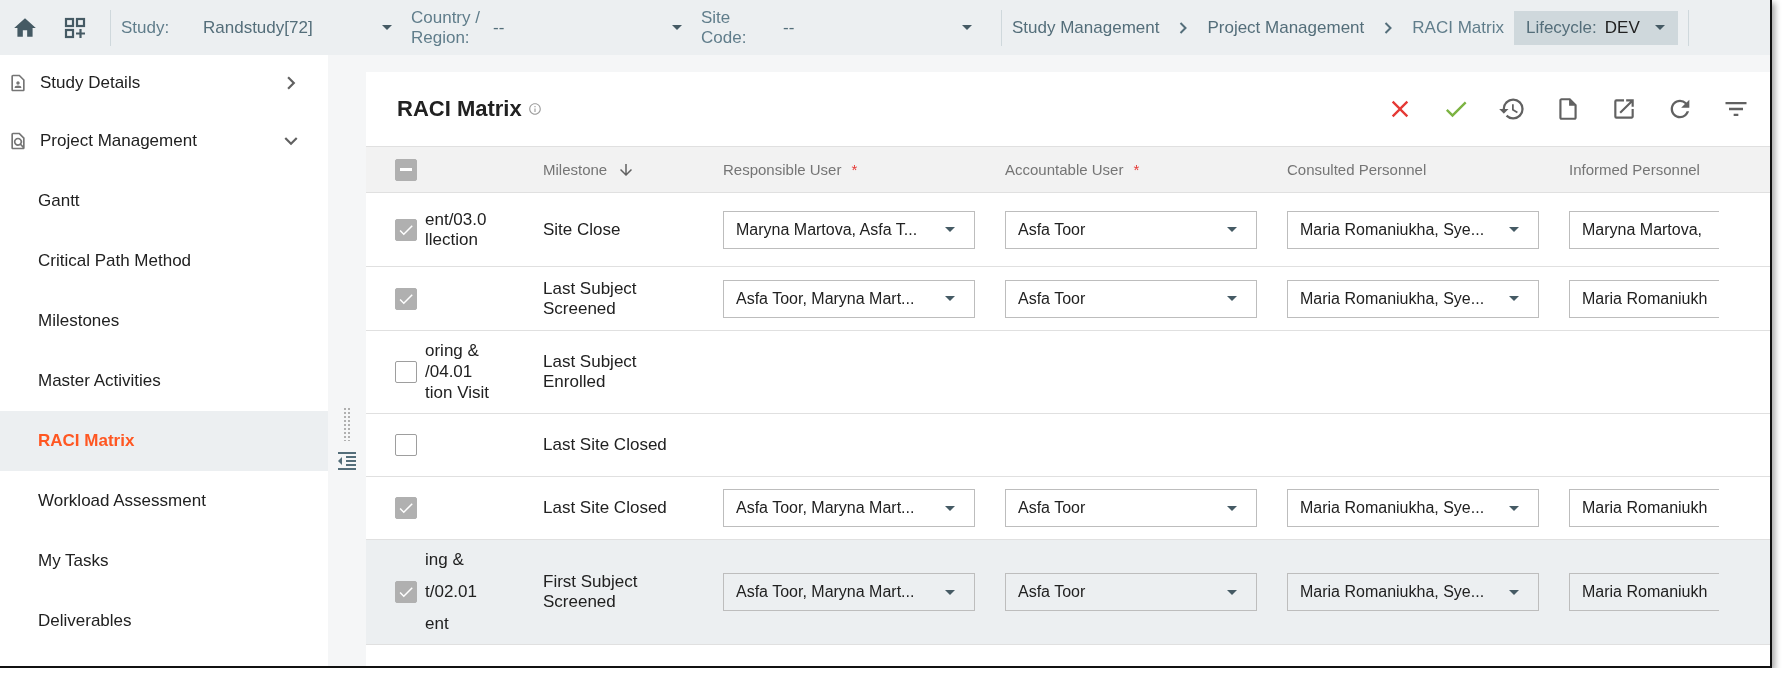 The height and width of the screenshot is (678, 1788). Describe the element at coordinates (457, 393) in the screenshot. I see `table-cell-text: tion Visit` at that location.